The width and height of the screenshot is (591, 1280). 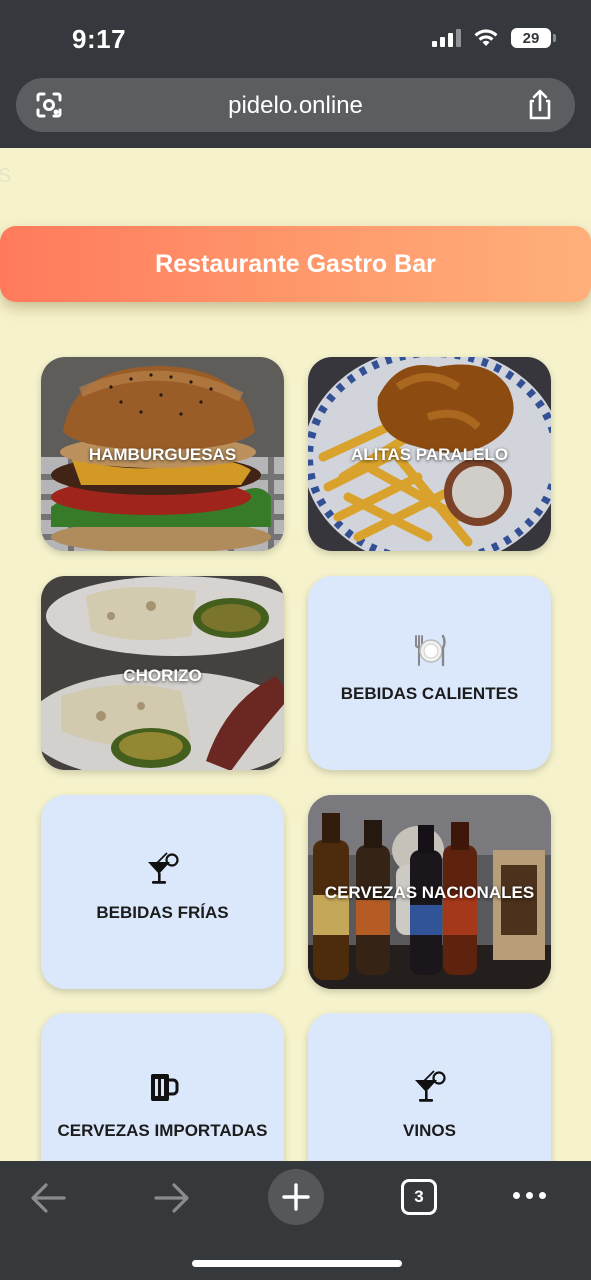 What do you see at coordinates (6, 176) in the screenshot?
I see `stray-text: S` at bounding box center [6, 176].